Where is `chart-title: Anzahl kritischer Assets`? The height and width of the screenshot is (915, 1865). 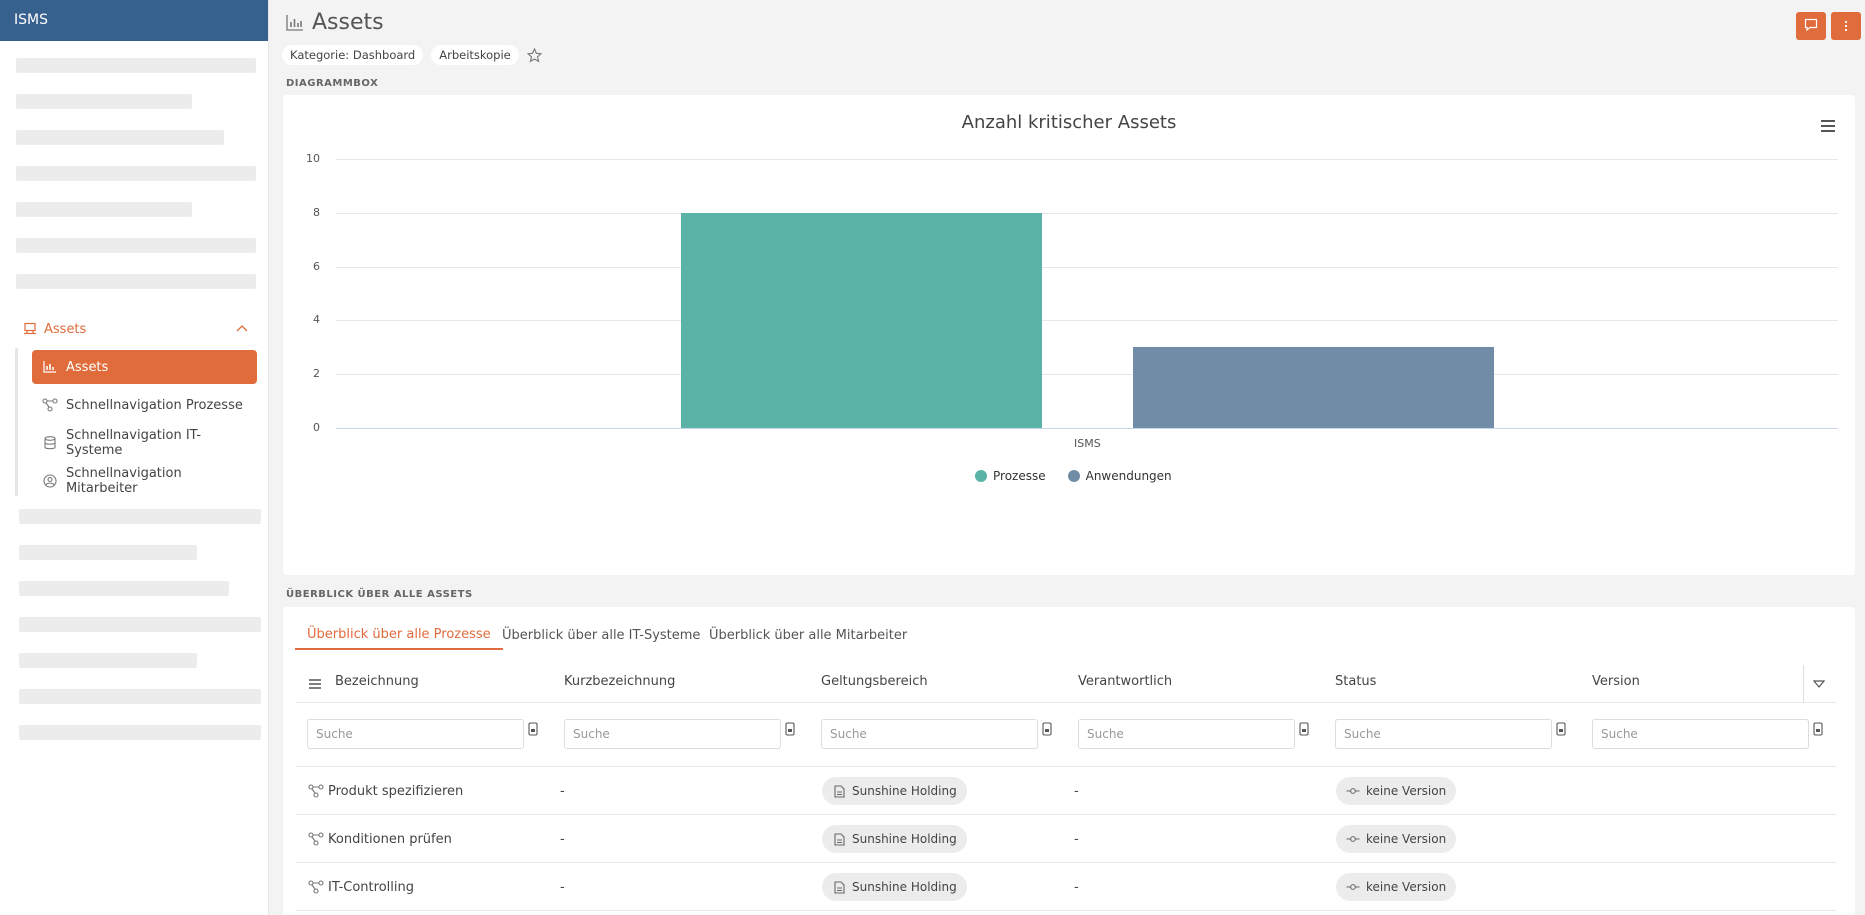
chart-title: Anzahl kritischer Assets is located at coordinates (1069, 122).